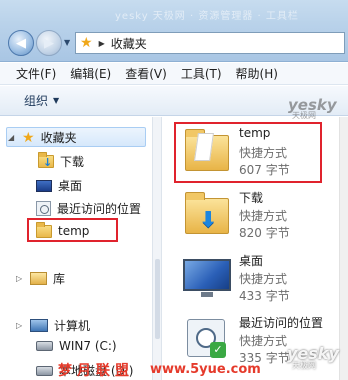  I want to click on temp-highlight-box, so click(72, 230).